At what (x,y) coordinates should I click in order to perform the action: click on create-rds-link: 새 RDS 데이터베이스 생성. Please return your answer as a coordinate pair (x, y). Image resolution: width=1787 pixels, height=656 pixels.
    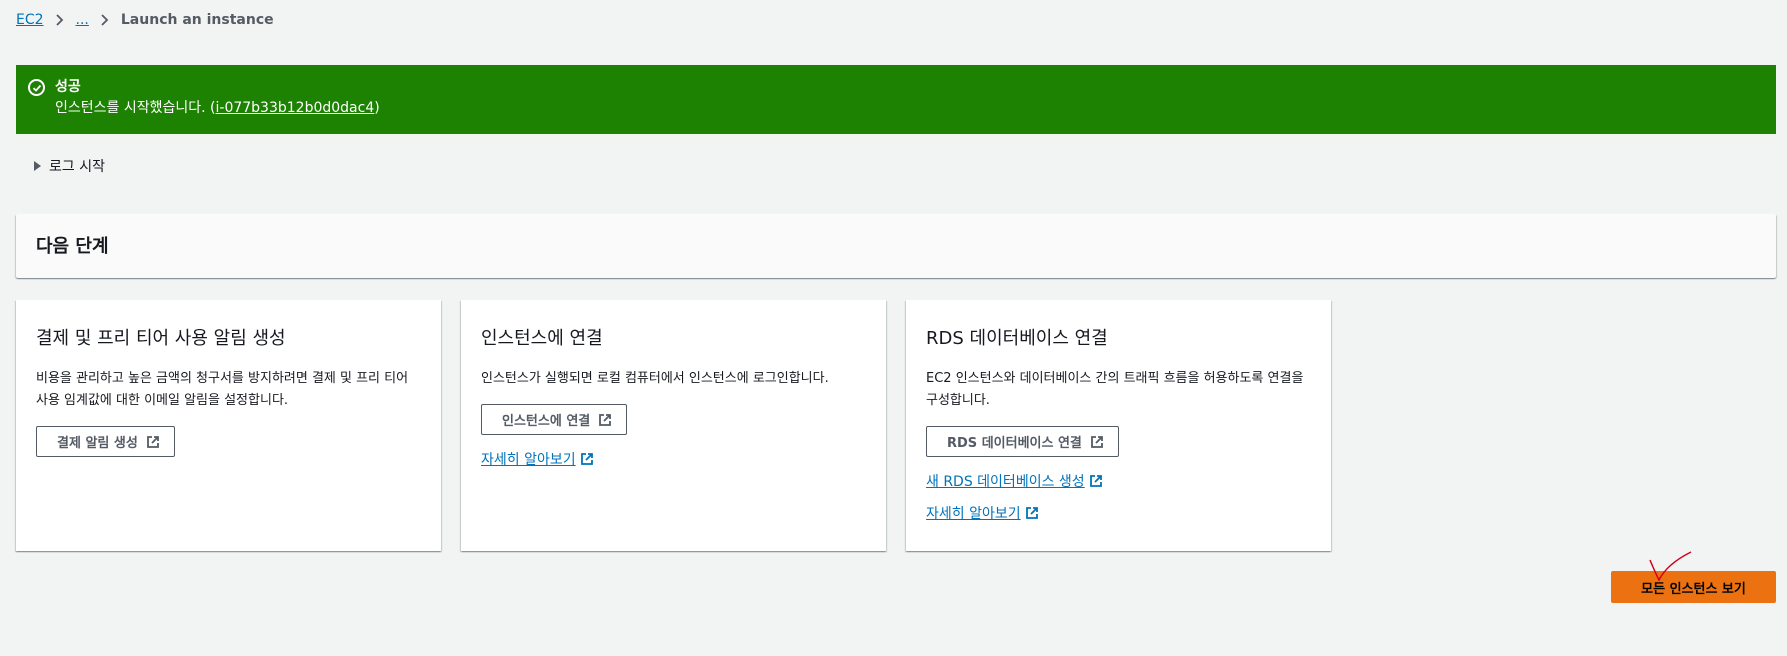
    Looking at the image, I should click on (1014, 481).